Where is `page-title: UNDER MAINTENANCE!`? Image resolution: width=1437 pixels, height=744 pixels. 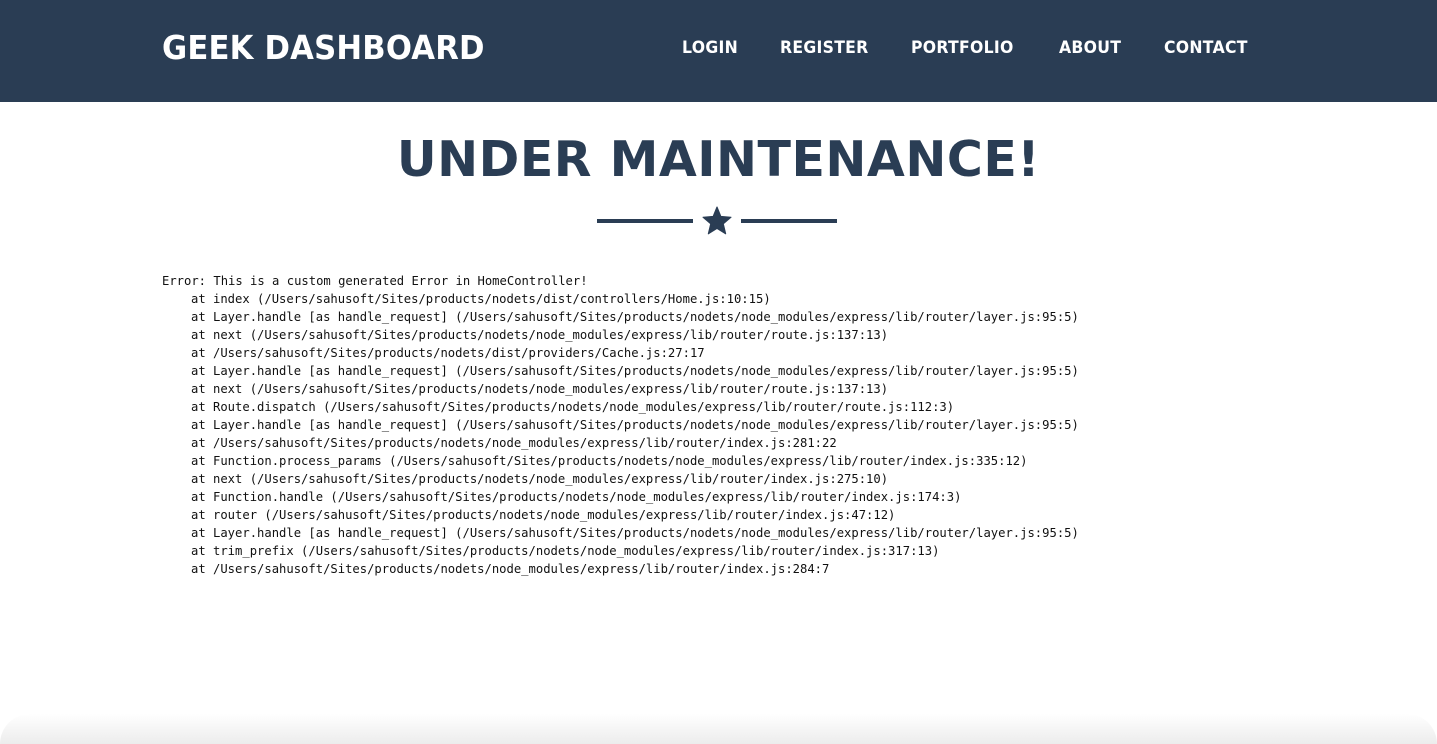
page-title: UNDER MAINTENANCE! is located at coordinates (718, 159).